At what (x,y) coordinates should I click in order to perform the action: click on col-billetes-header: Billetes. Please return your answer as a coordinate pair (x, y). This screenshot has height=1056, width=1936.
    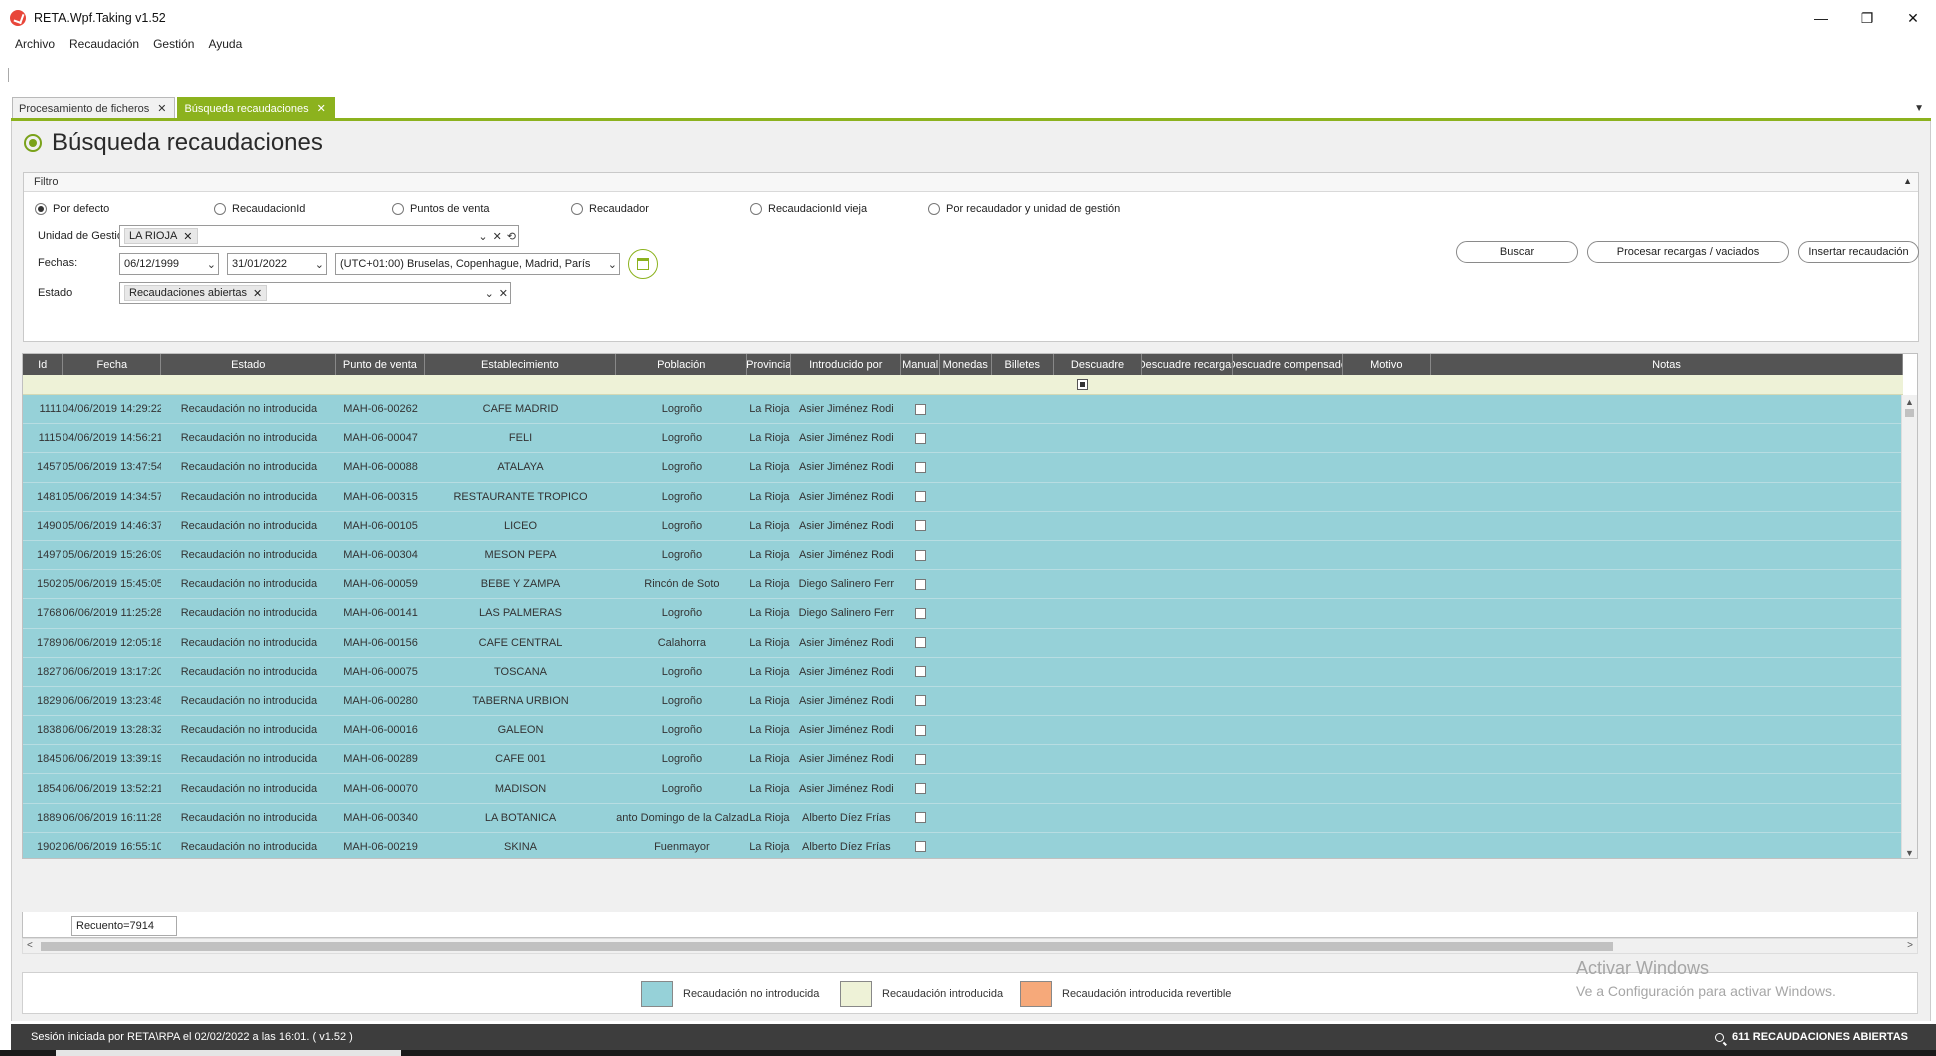
    Looking at the image, I should click on (1023, 364).